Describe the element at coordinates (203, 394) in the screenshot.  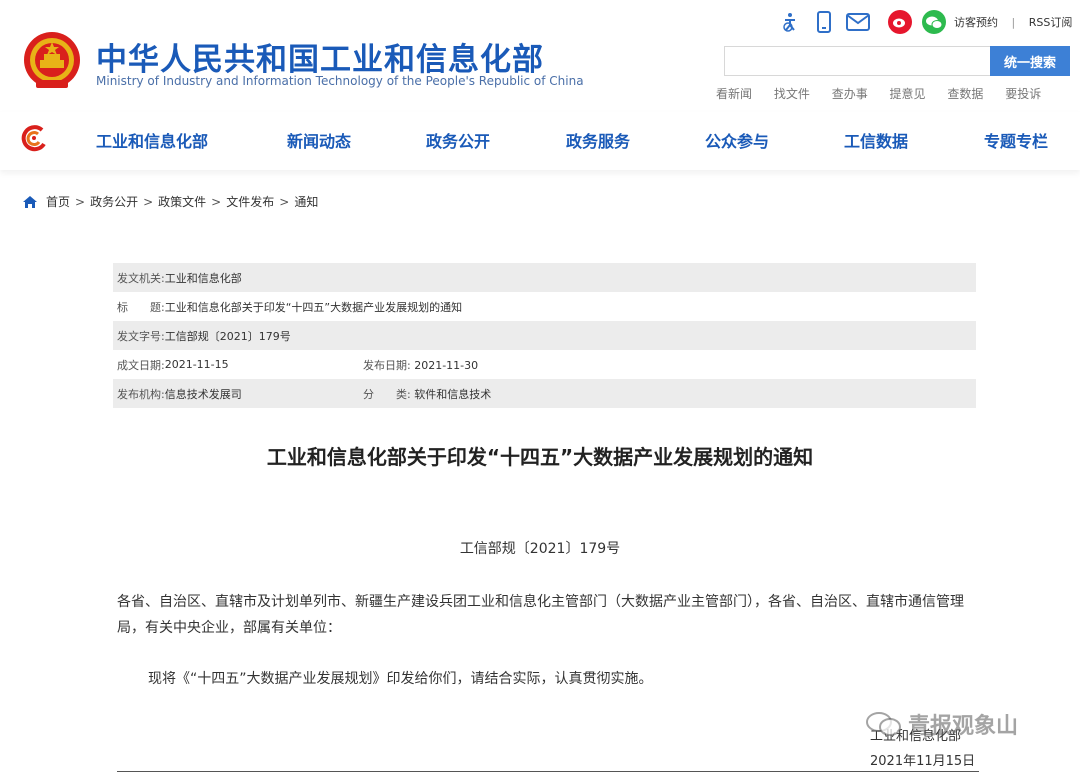
I see `meta-value-org: 信息技术发展司` at that location.